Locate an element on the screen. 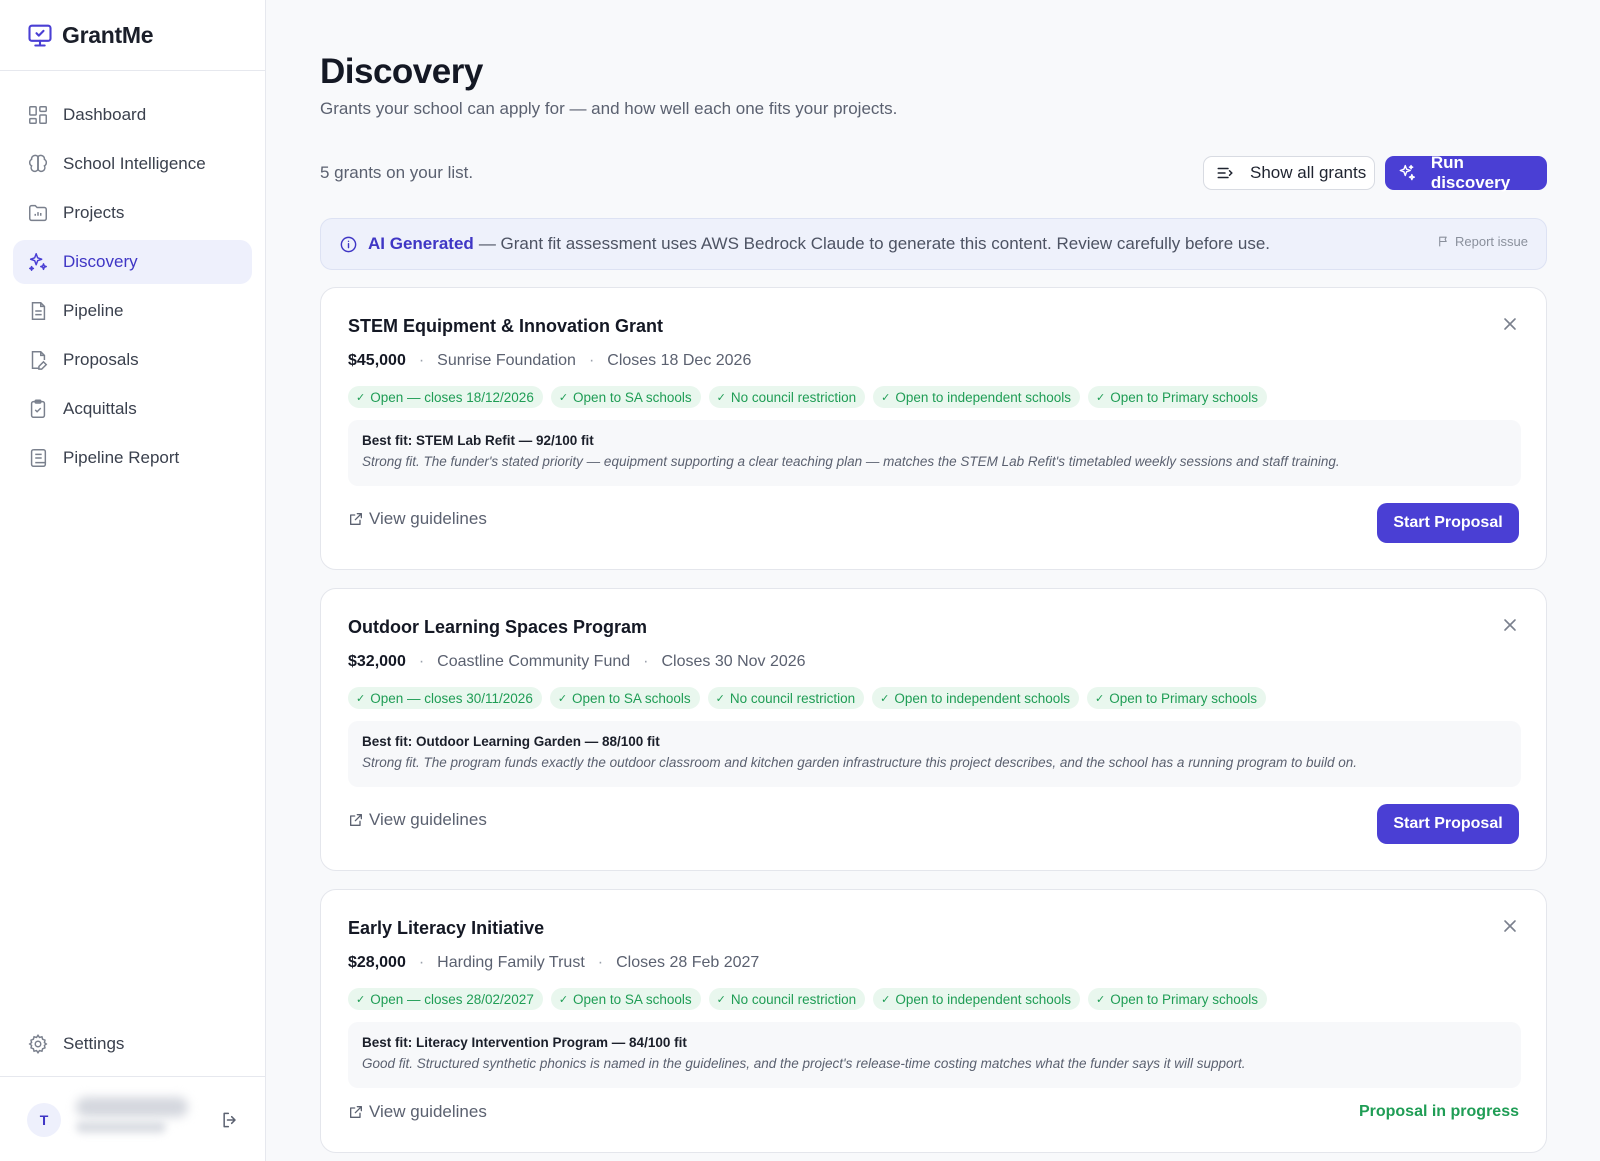 Image resolution: width=1600 pixels, height=1161 pixels. avatar: T is located at coordinates (44, 1120).